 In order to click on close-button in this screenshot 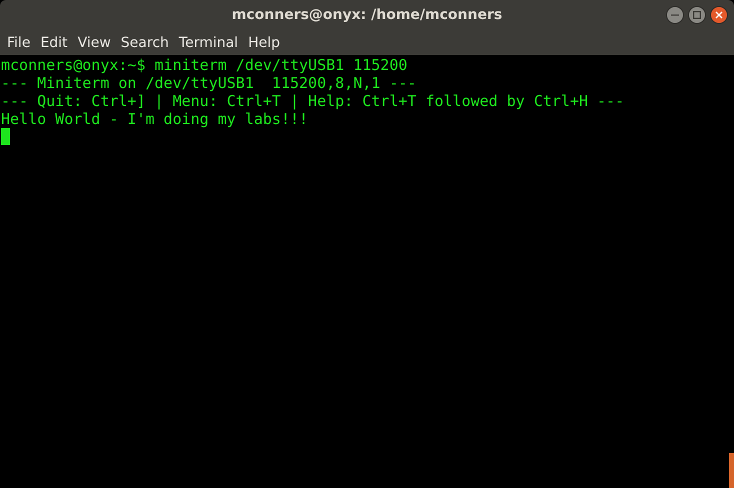, I will do `click(719, 15)`.